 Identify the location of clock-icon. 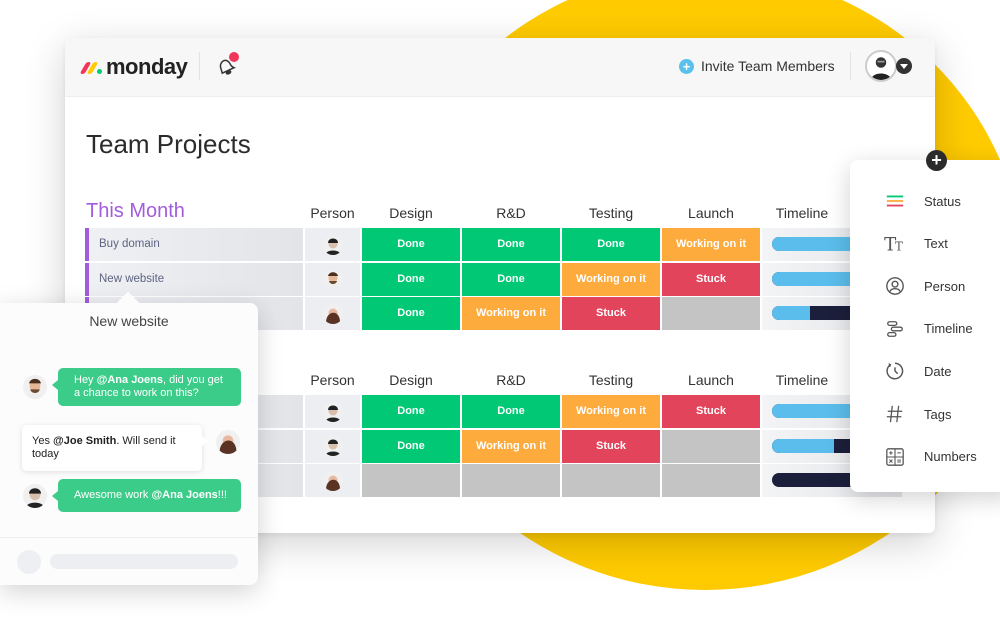
(895, 371).